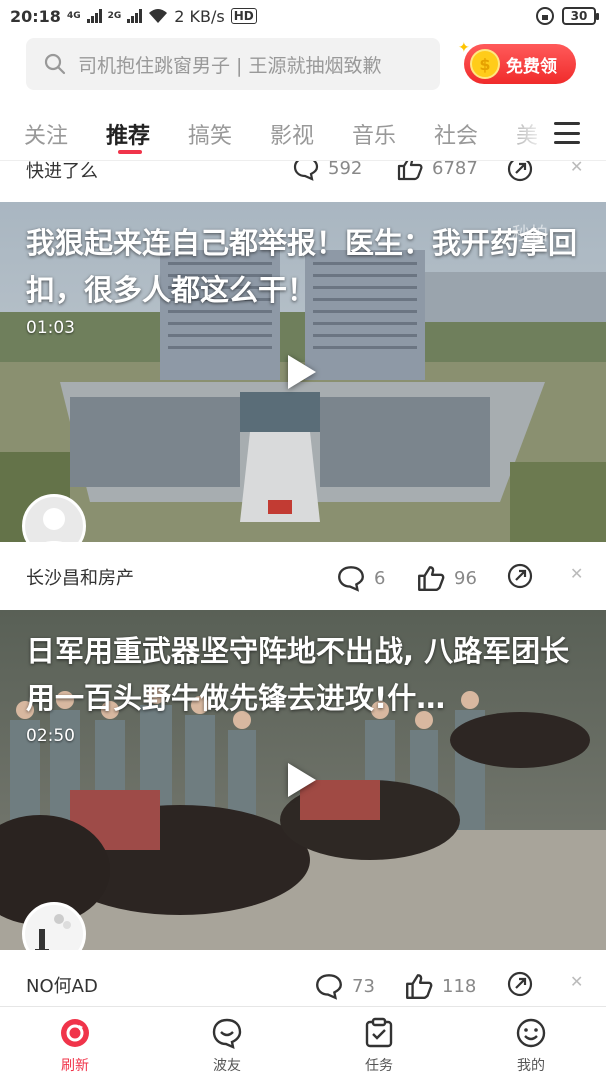 The width and height of the screenshot is (606, 1078). What do you see at coordinates (306, 267) in the screenshot?
I see `video-title: 我狠起来连自己都举报！医生：我开药拿回扣，很多人都这么干！` at bounding box center [306, 267].